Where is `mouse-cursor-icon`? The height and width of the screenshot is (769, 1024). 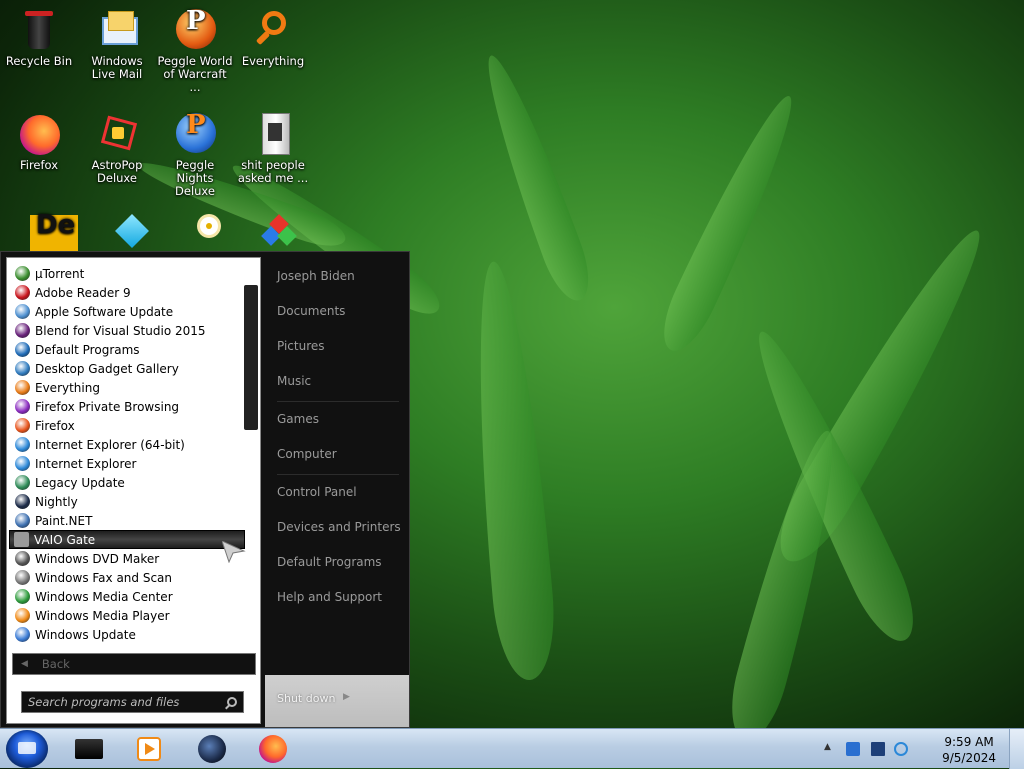 mouse-cursor-icon is located at coordinates (234, 552).